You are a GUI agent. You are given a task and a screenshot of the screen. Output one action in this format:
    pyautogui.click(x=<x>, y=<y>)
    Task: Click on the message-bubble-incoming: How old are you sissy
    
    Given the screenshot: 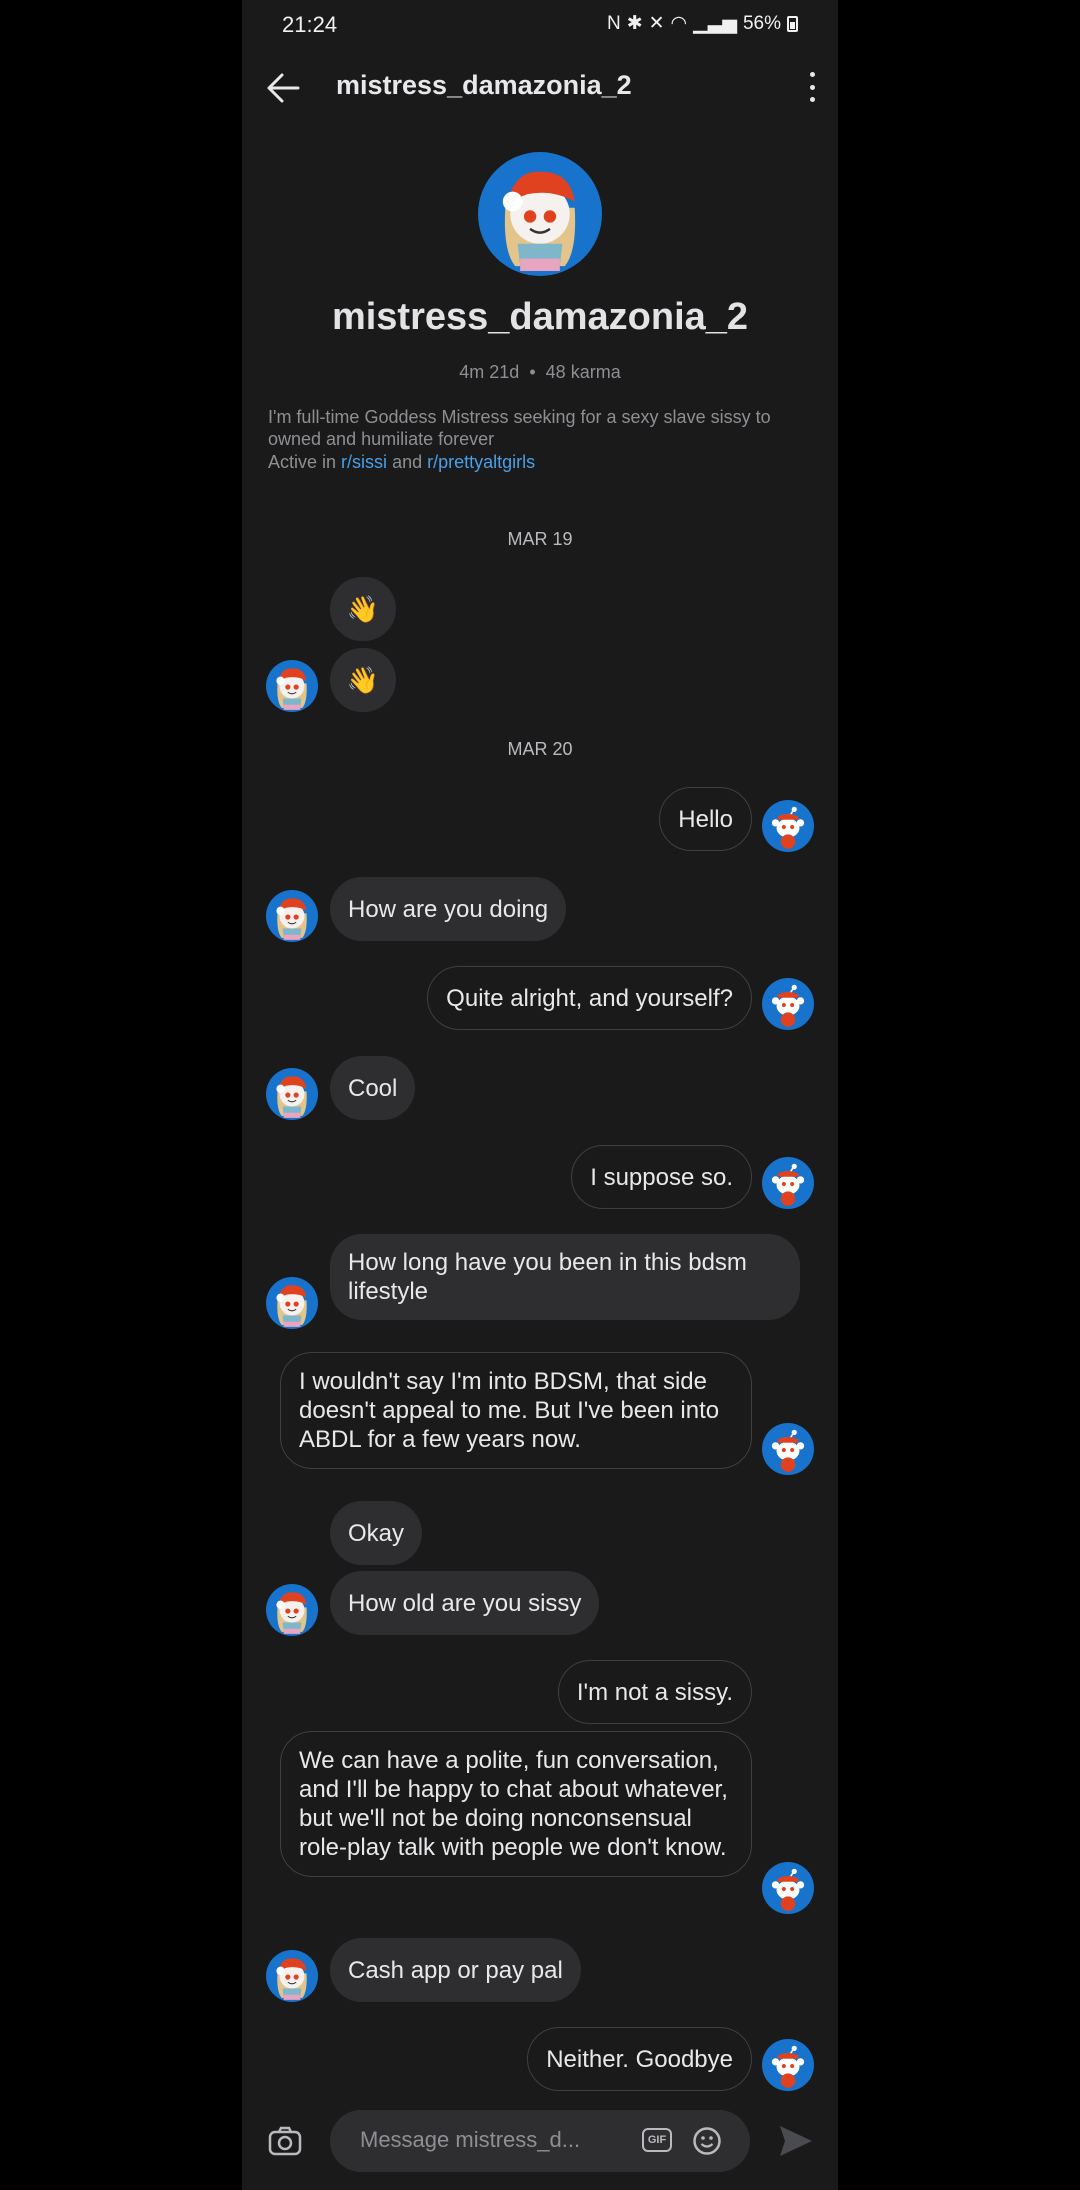 What is the action you would take?
    pyautogui.click(x=465, y=1603)
    